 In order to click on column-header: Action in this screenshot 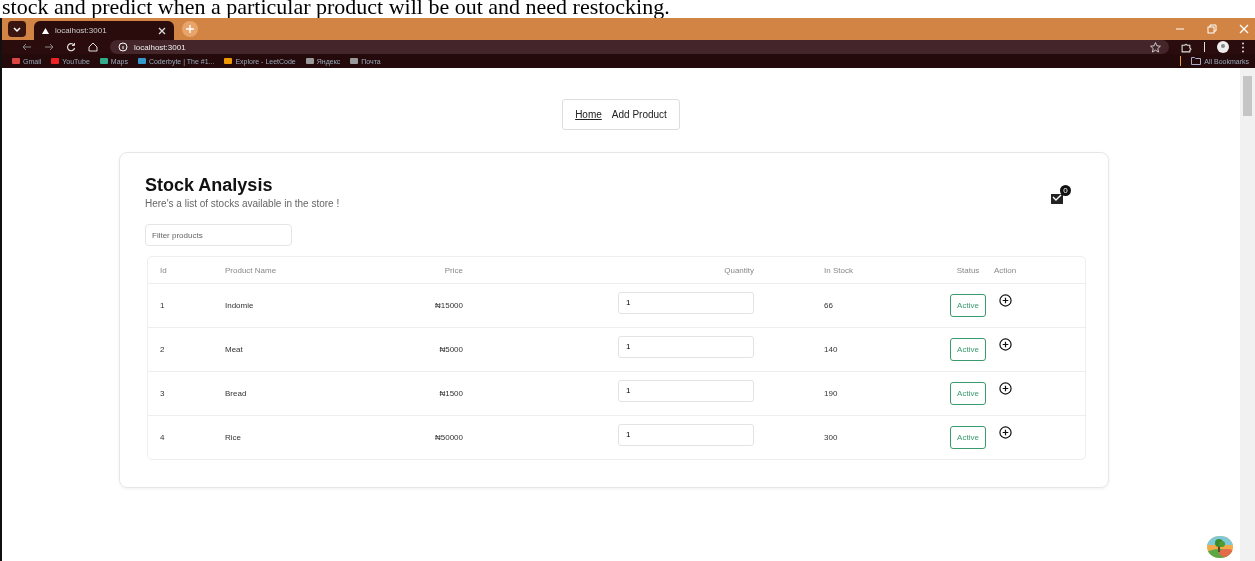, I will do `click(1005, 270)`.